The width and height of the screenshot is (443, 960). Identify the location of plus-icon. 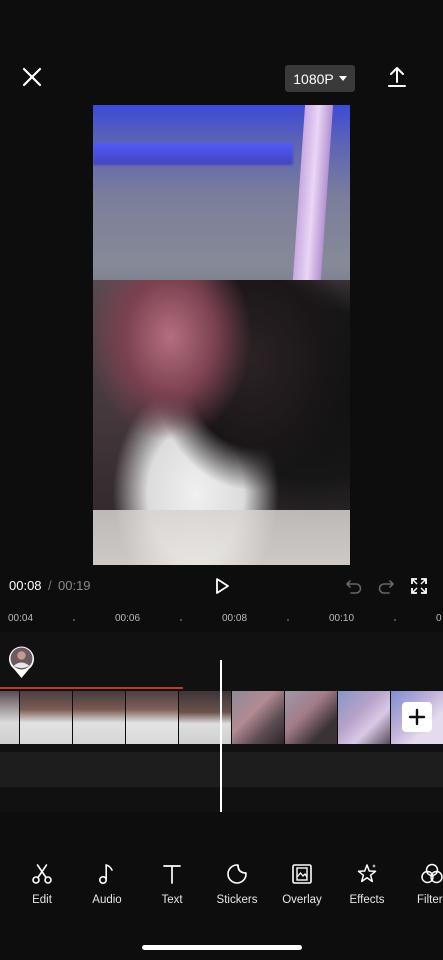
(417, 717).